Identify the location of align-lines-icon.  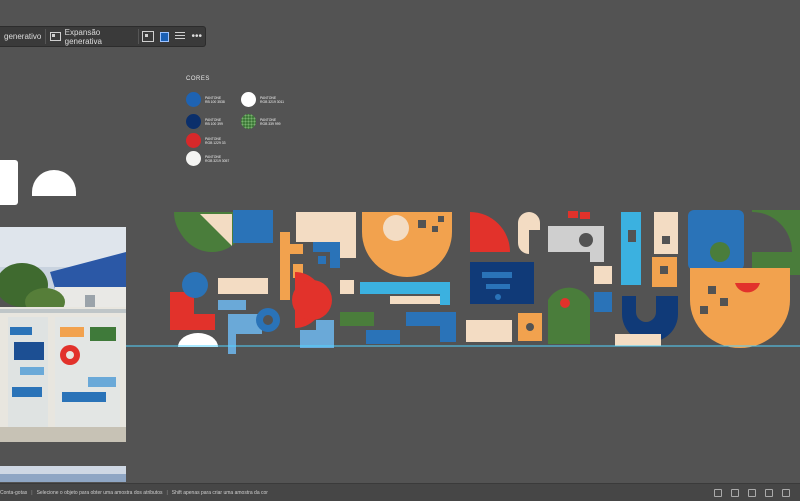
(180, 36).